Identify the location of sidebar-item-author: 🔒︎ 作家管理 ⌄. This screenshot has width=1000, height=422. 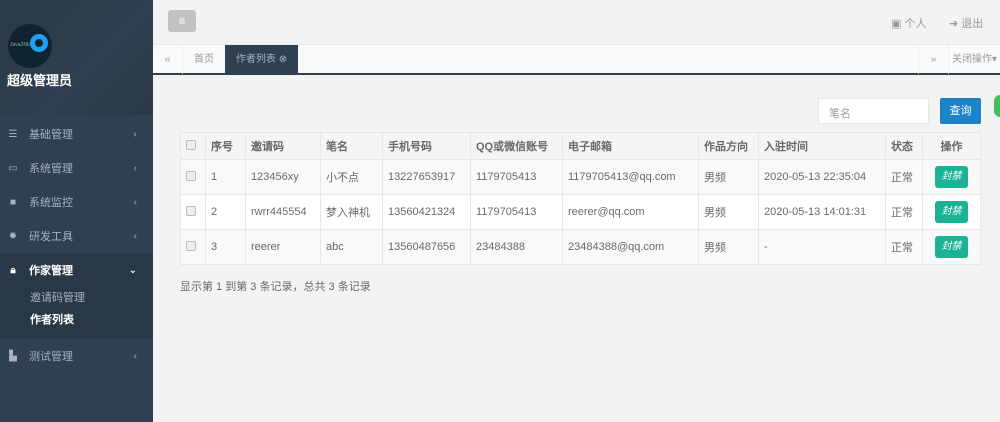
(76, 270).